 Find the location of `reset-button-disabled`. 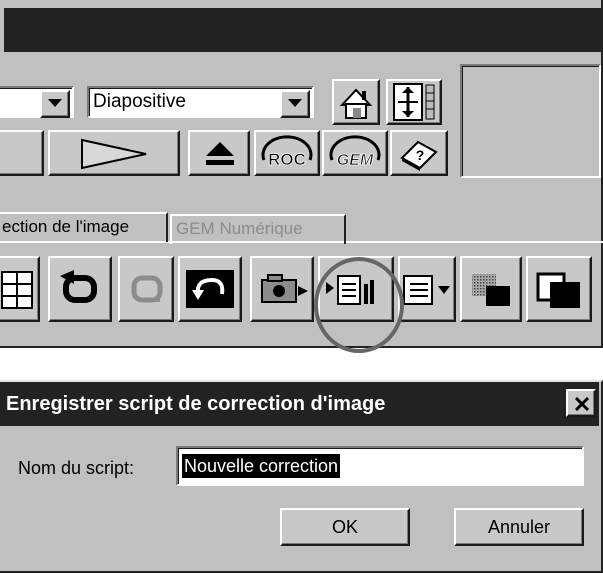

reset-button-disabled is located at coordinates (146, 289).